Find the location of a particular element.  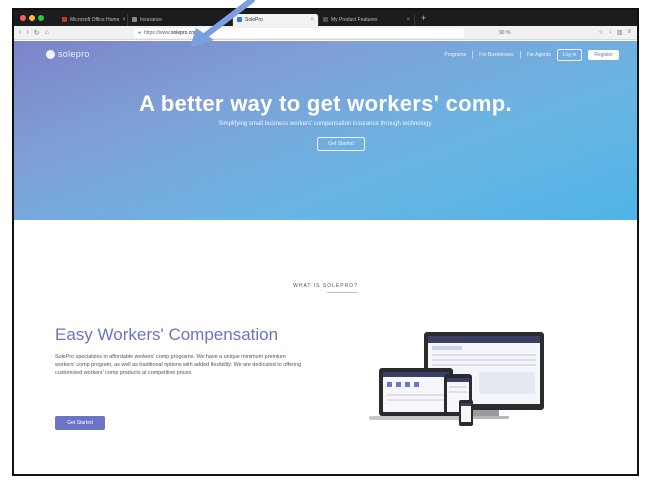

hero-title: A better way to get workers' comp. is located at coordinates (325, 103).